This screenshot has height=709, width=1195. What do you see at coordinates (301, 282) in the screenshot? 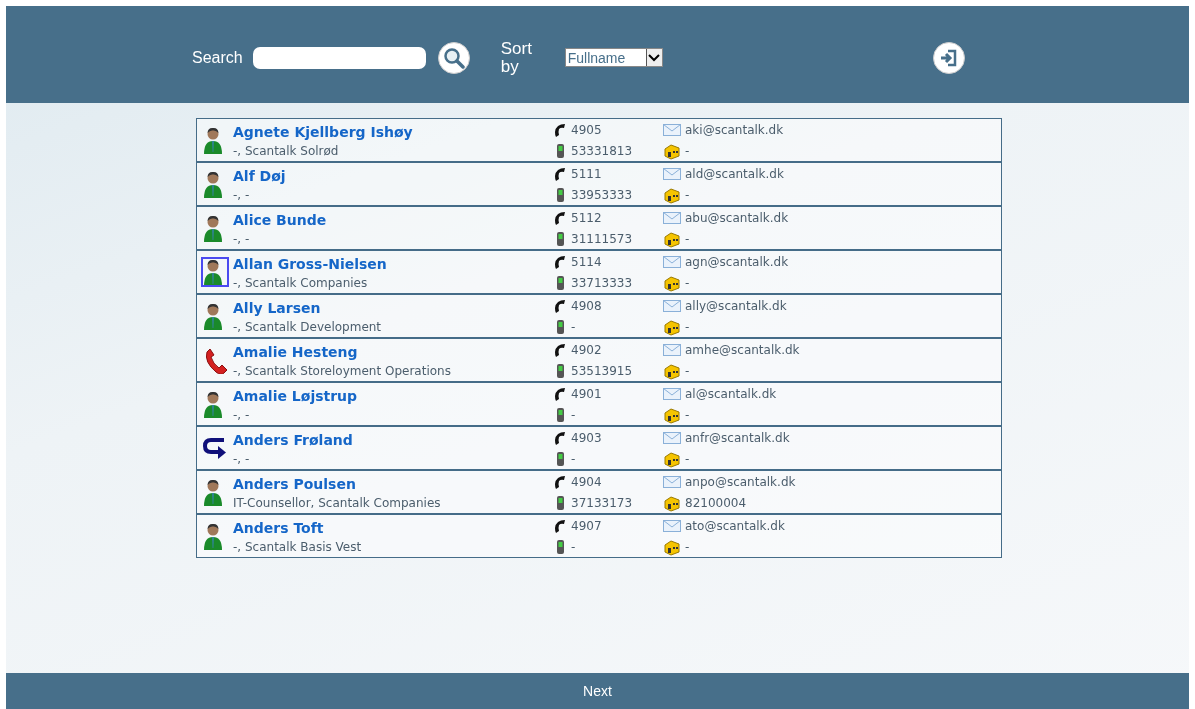
I see `contact-details: -, Scantalk Companies` at bounding box center [301, 282].